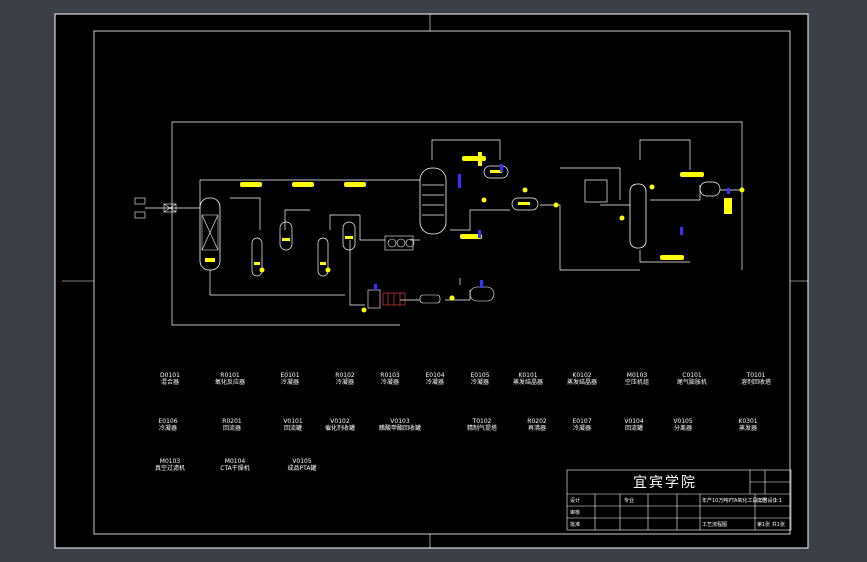  I want to click on equipment-label: M0103 真空过滤机, so click(170, 465).